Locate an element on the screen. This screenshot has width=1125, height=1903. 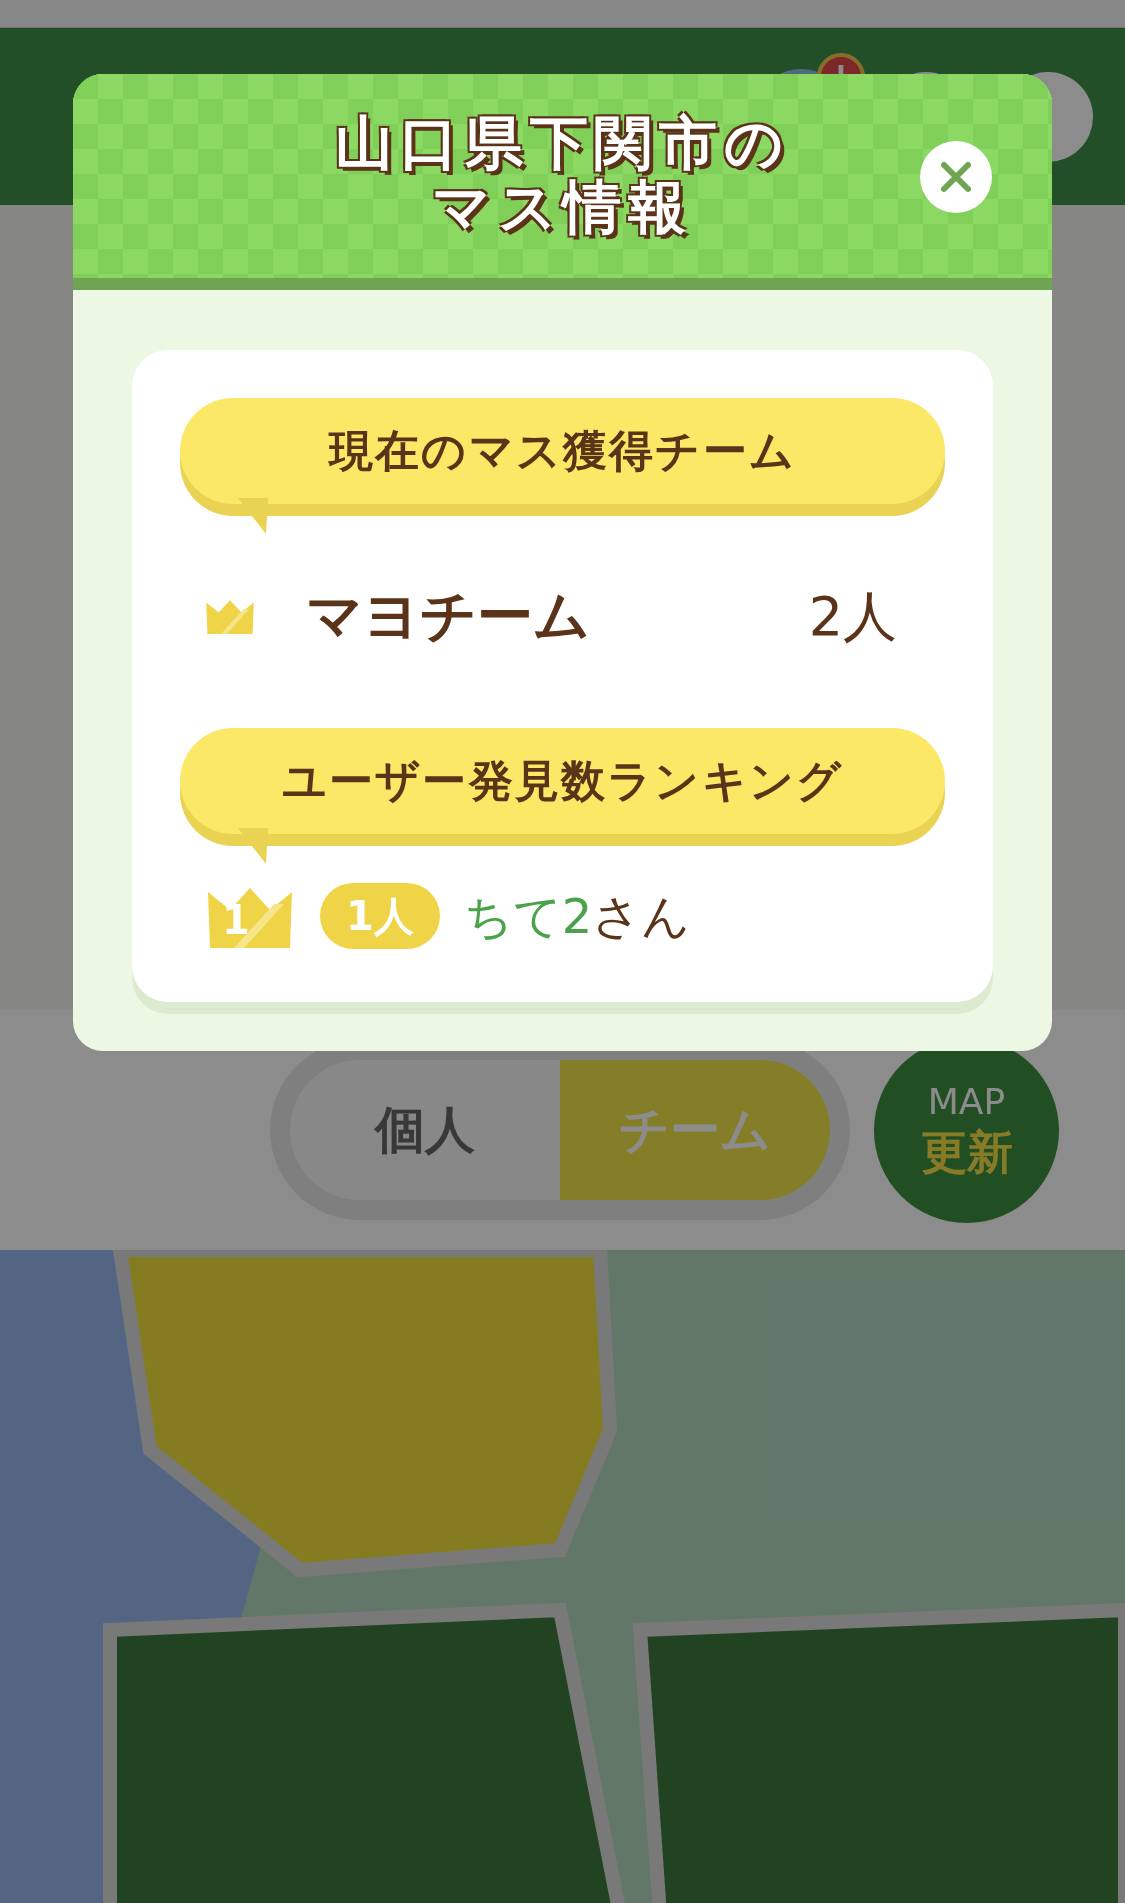
modal-title: 山口県下関市の is located at coordinates (562, 144).